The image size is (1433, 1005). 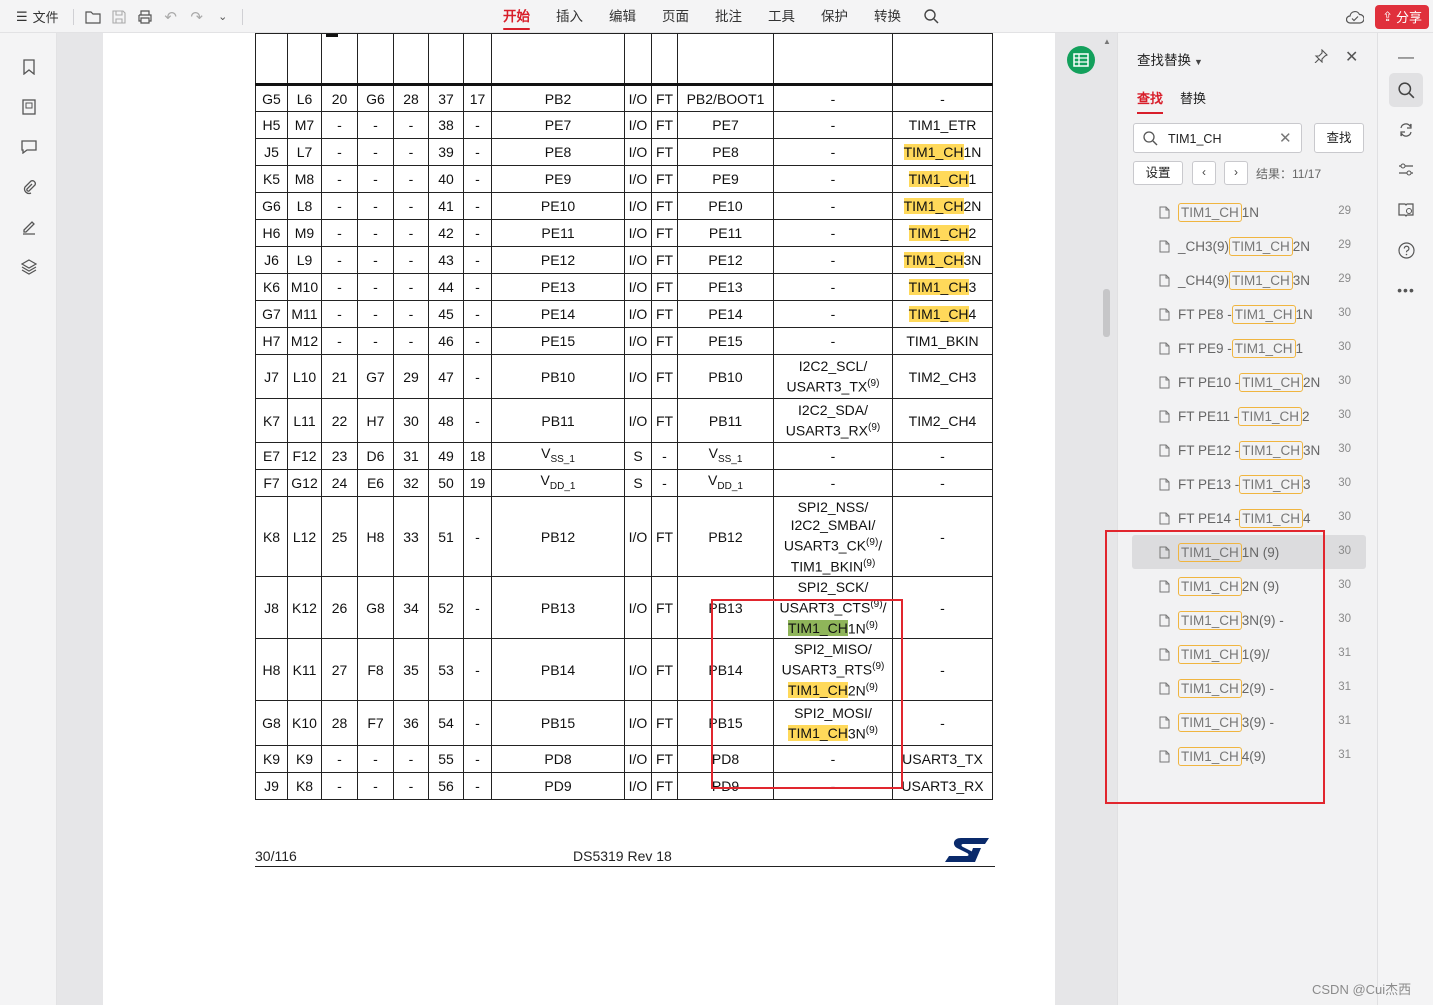 What do you see at coordinates (1249, 382) in the screenshot?
I see `search-result-item: FT PE10 - TIM1_CH 2N 30` at bounding box center [1249, 382].